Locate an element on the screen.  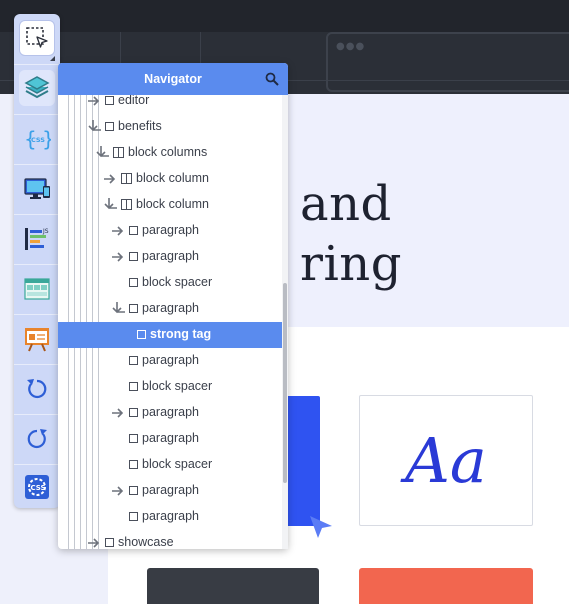
tool-css: { } CSS is located at coordinates (37, 139).